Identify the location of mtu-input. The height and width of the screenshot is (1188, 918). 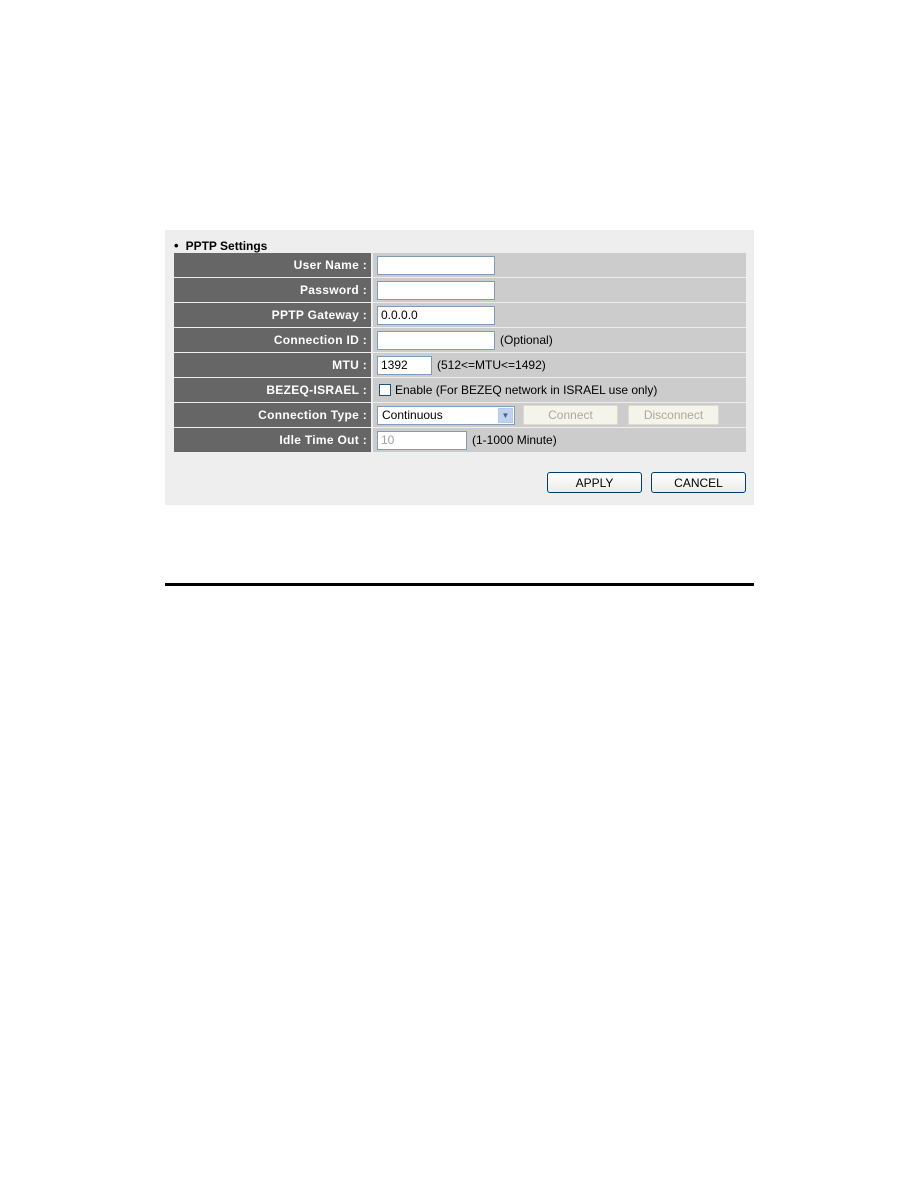
(404, 365).